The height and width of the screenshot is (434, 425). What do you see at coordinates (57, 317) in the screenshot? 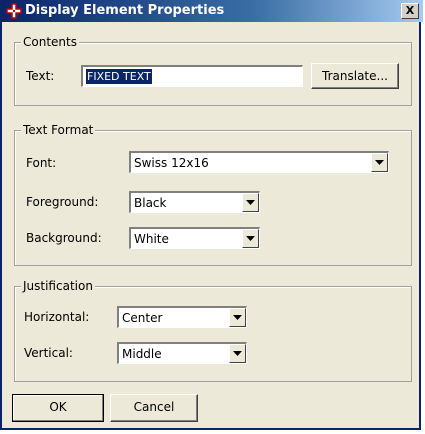
I see `horizontal-label: Horizontal:` at bounding box center [57, 317].